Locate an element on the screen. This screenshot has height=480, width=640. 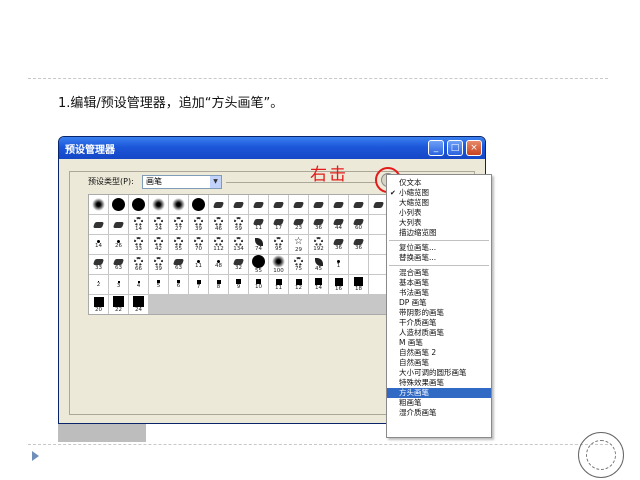
menu-item: 粗画笔 is located at coordinates (439, 403).